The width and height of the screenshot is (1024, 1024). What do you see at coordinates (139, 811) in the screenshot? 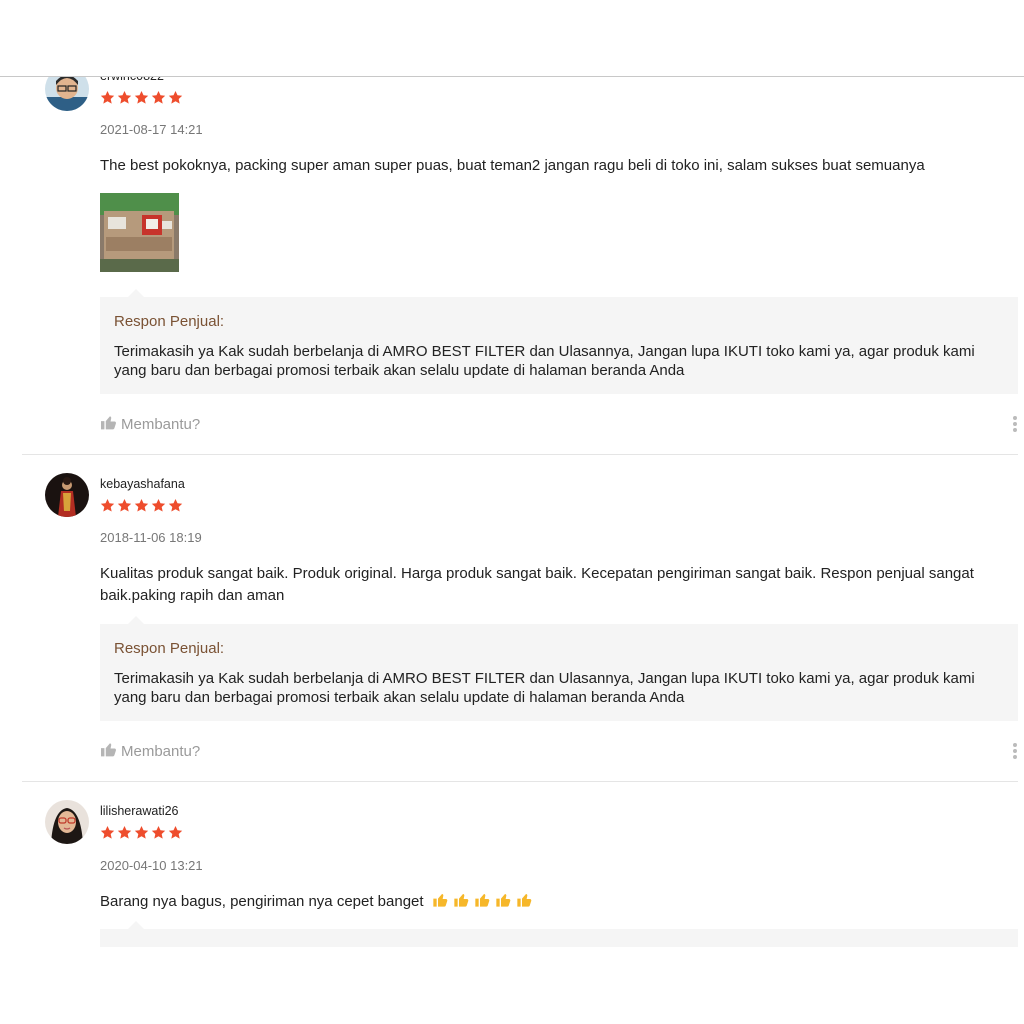
I see `username: lilisherawati26` at bounding box center [139, 811].